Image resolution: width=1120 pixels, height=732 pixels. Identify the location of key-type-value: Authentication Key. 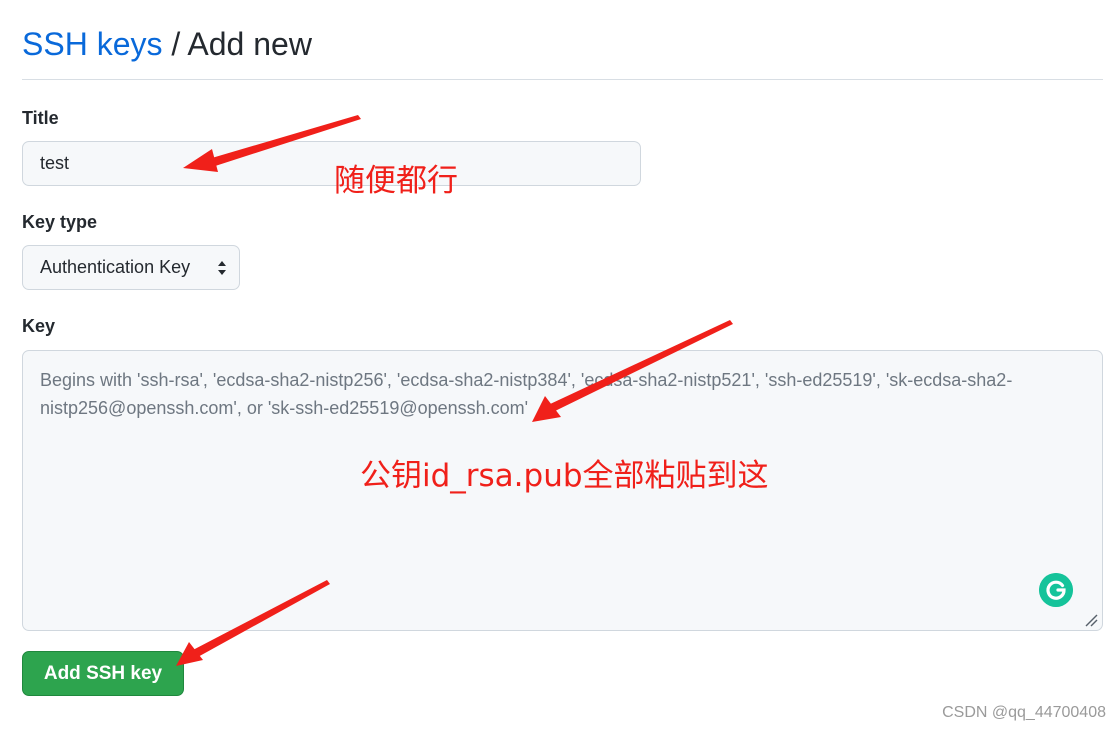
(115, 267).